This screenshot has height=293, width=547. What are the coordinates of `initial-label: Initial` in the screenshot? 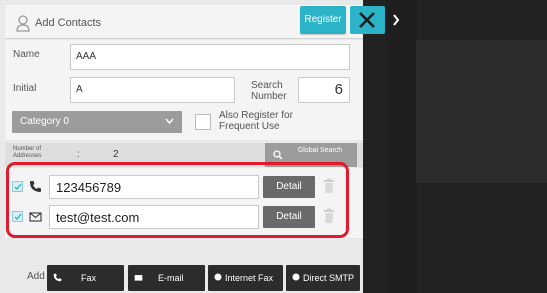 It's located at (25, 88).